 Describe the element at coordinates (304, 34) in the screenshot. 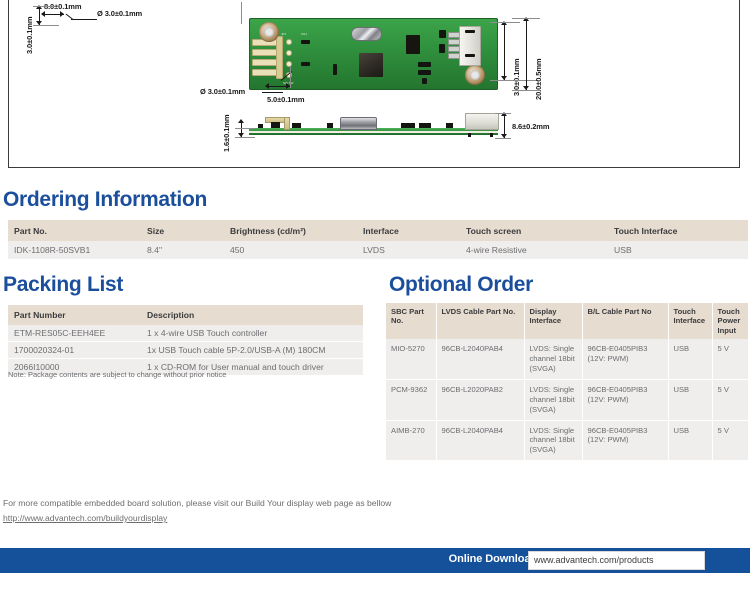

I see `silkscreen-label: CN1` at that location.